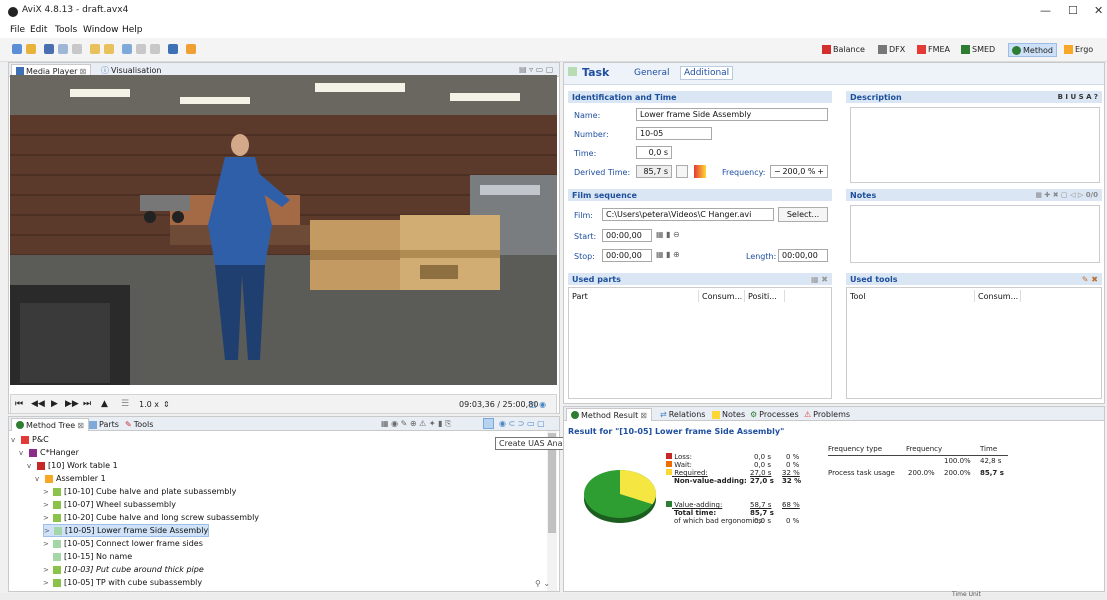 The width and height of the screenshot is (1107, 600). What do you see at coordinates (126, 530) in the screenshot?
I see `tree-item: > [10-05] Lower frame Side Assembly` at bounding box center [126, 530].